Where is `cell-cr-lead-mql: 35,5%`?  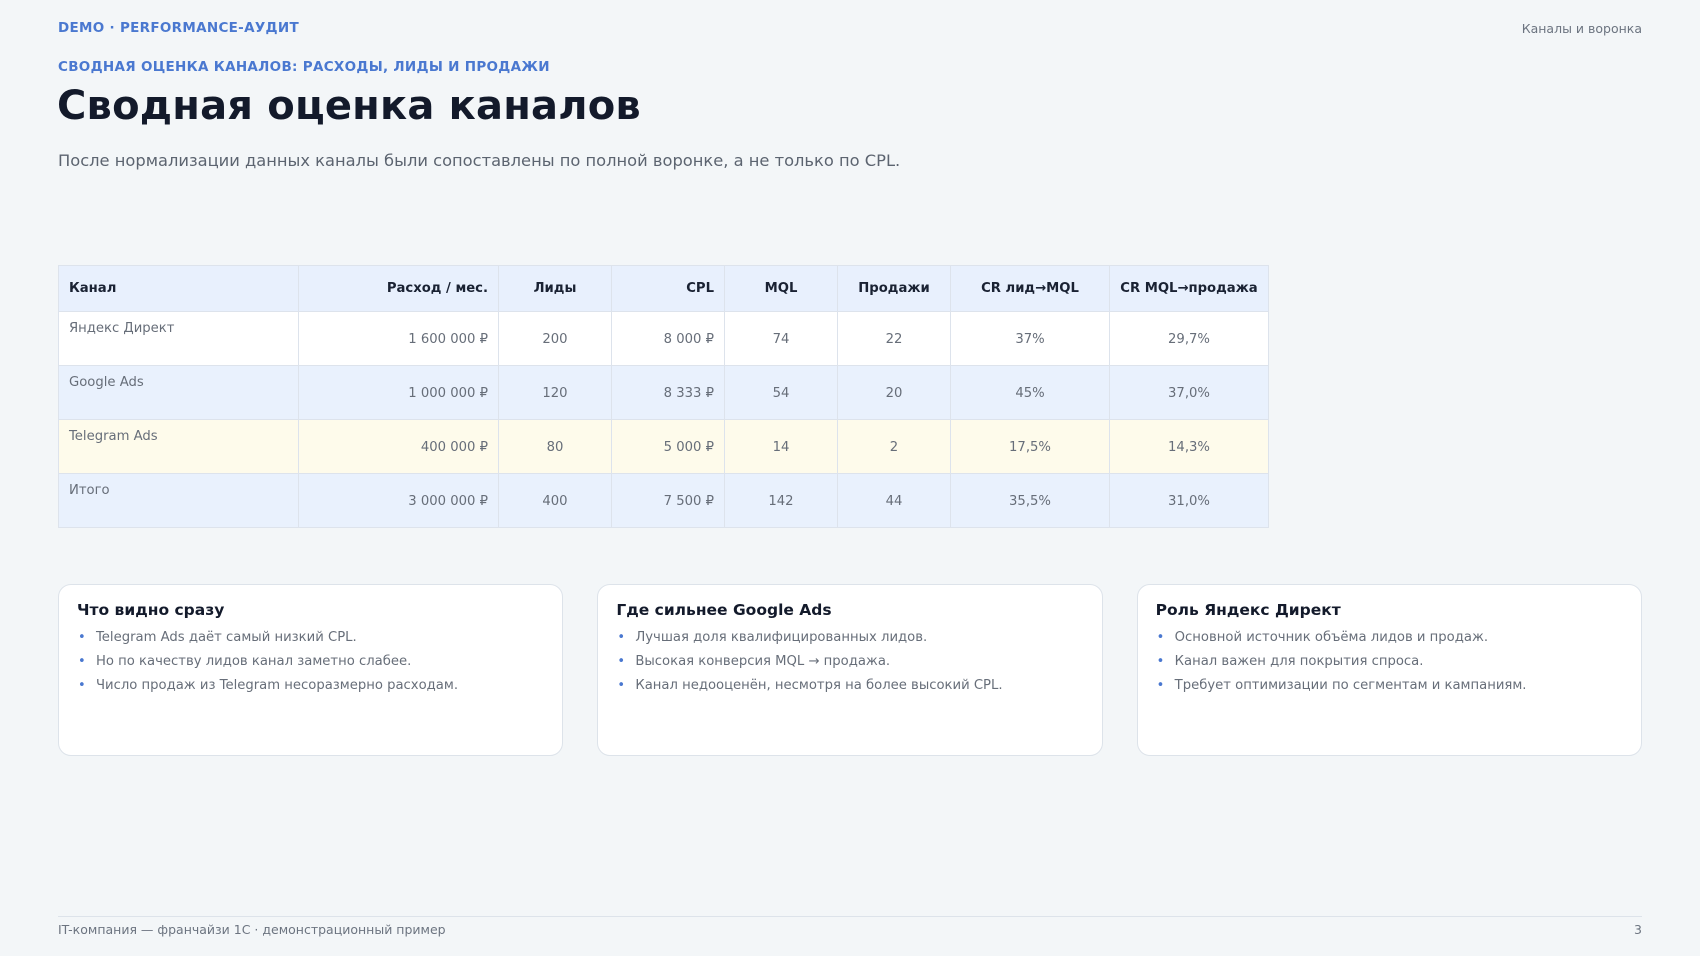
cell-cr-lead-mql: 35,5% is located at coordinates (1030, 500).